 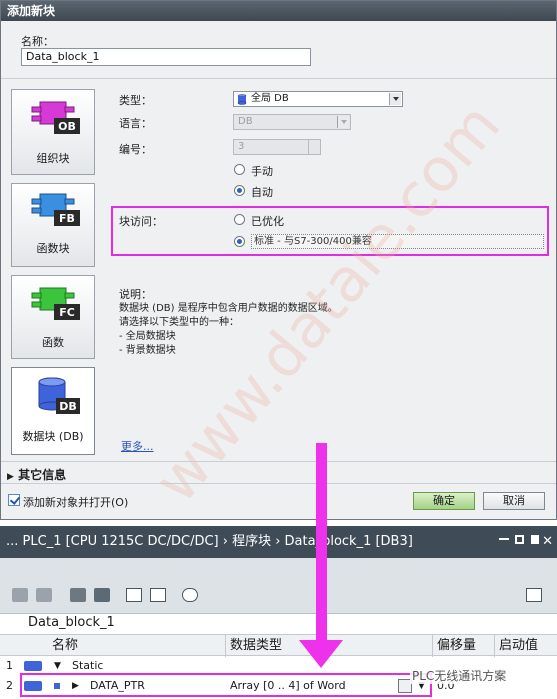 I want to click on expand-triangle-icon: ▶, so click(x=10, y=477).